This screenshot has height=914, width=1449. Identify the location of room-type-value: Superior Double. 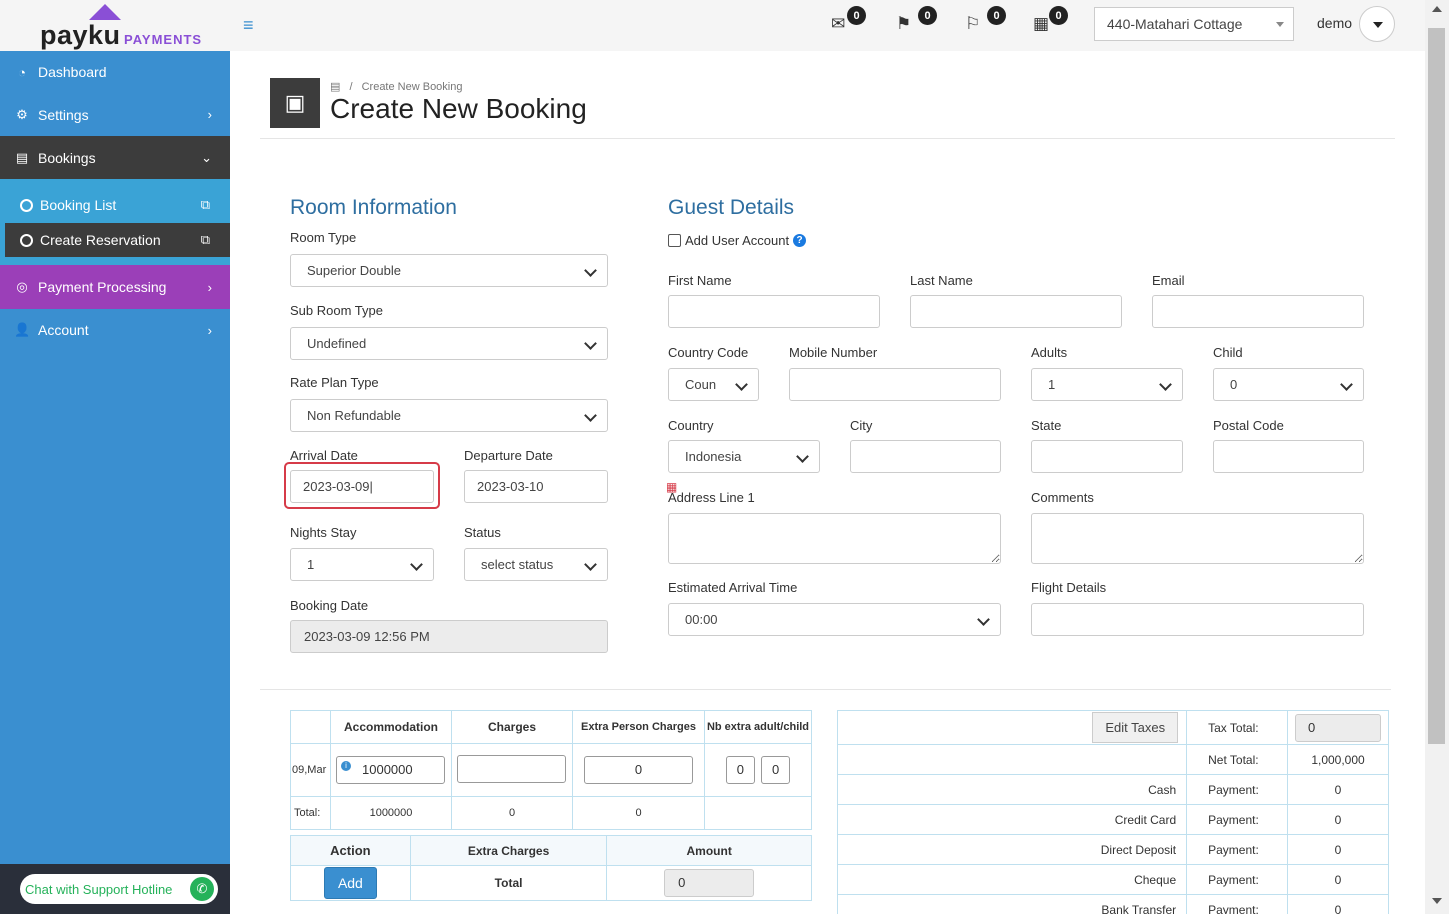
(354, 270).